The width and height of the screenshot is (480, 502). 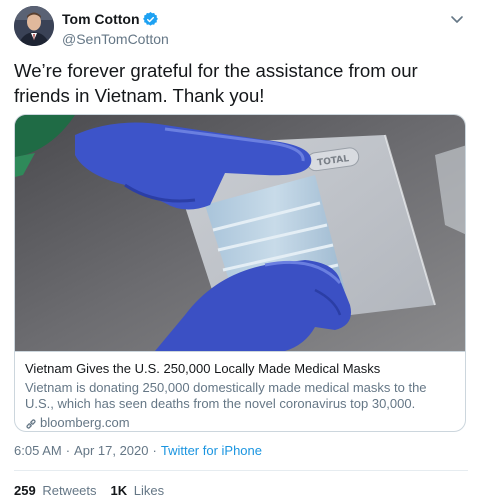 I want to click on retweets-label: Retweets, so click(x=69, y=490).